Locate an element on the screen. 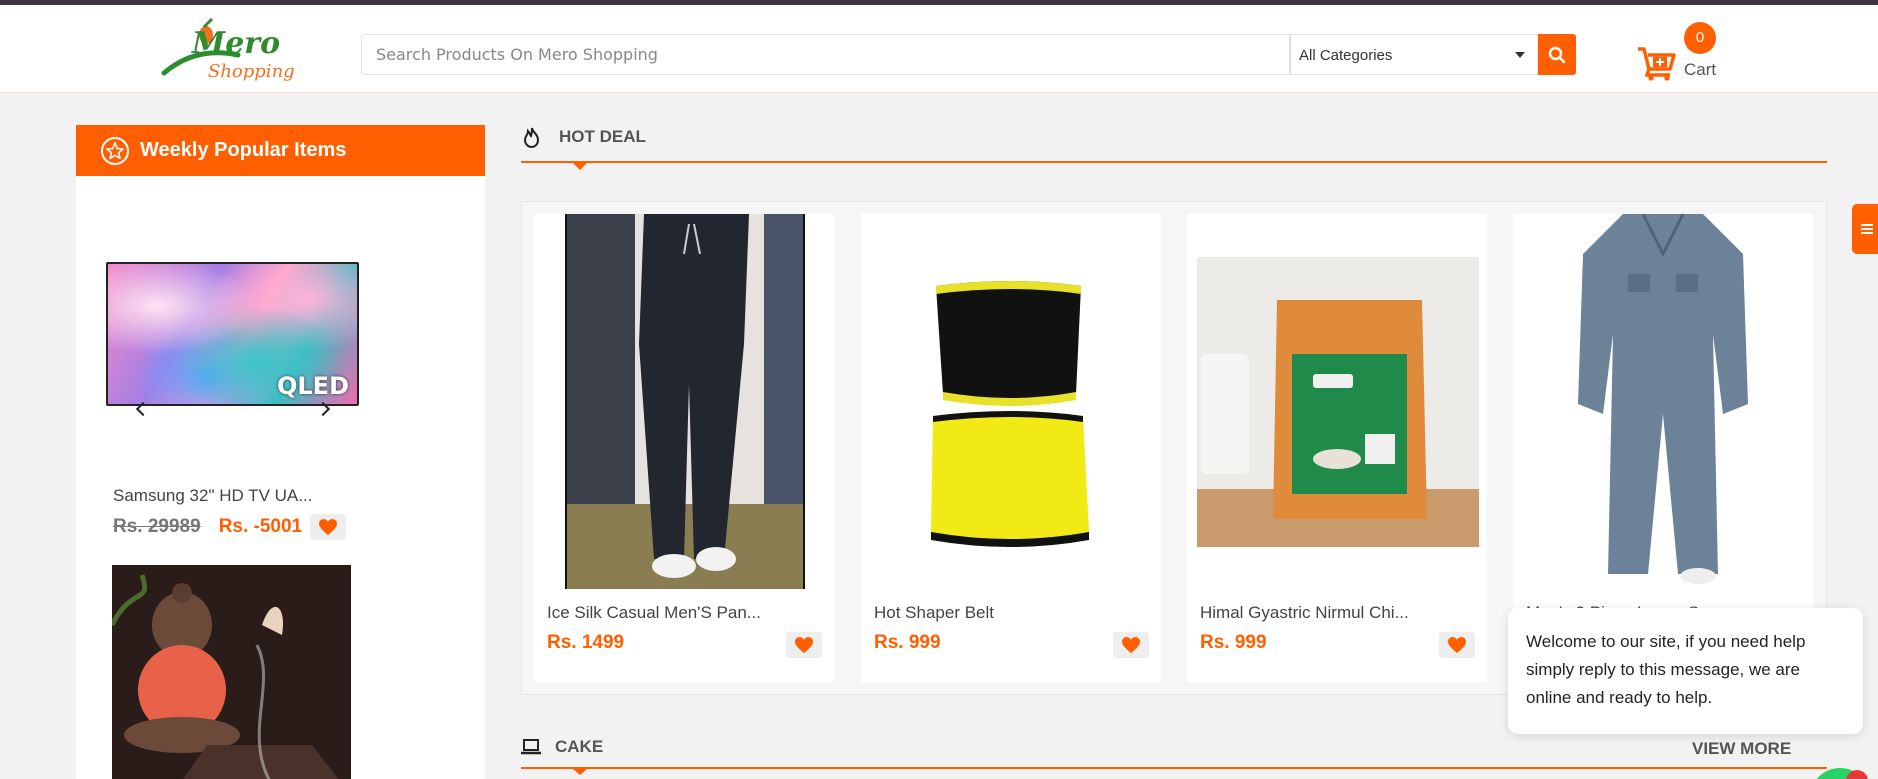  fire-icon is located at coordinates (531, 137).